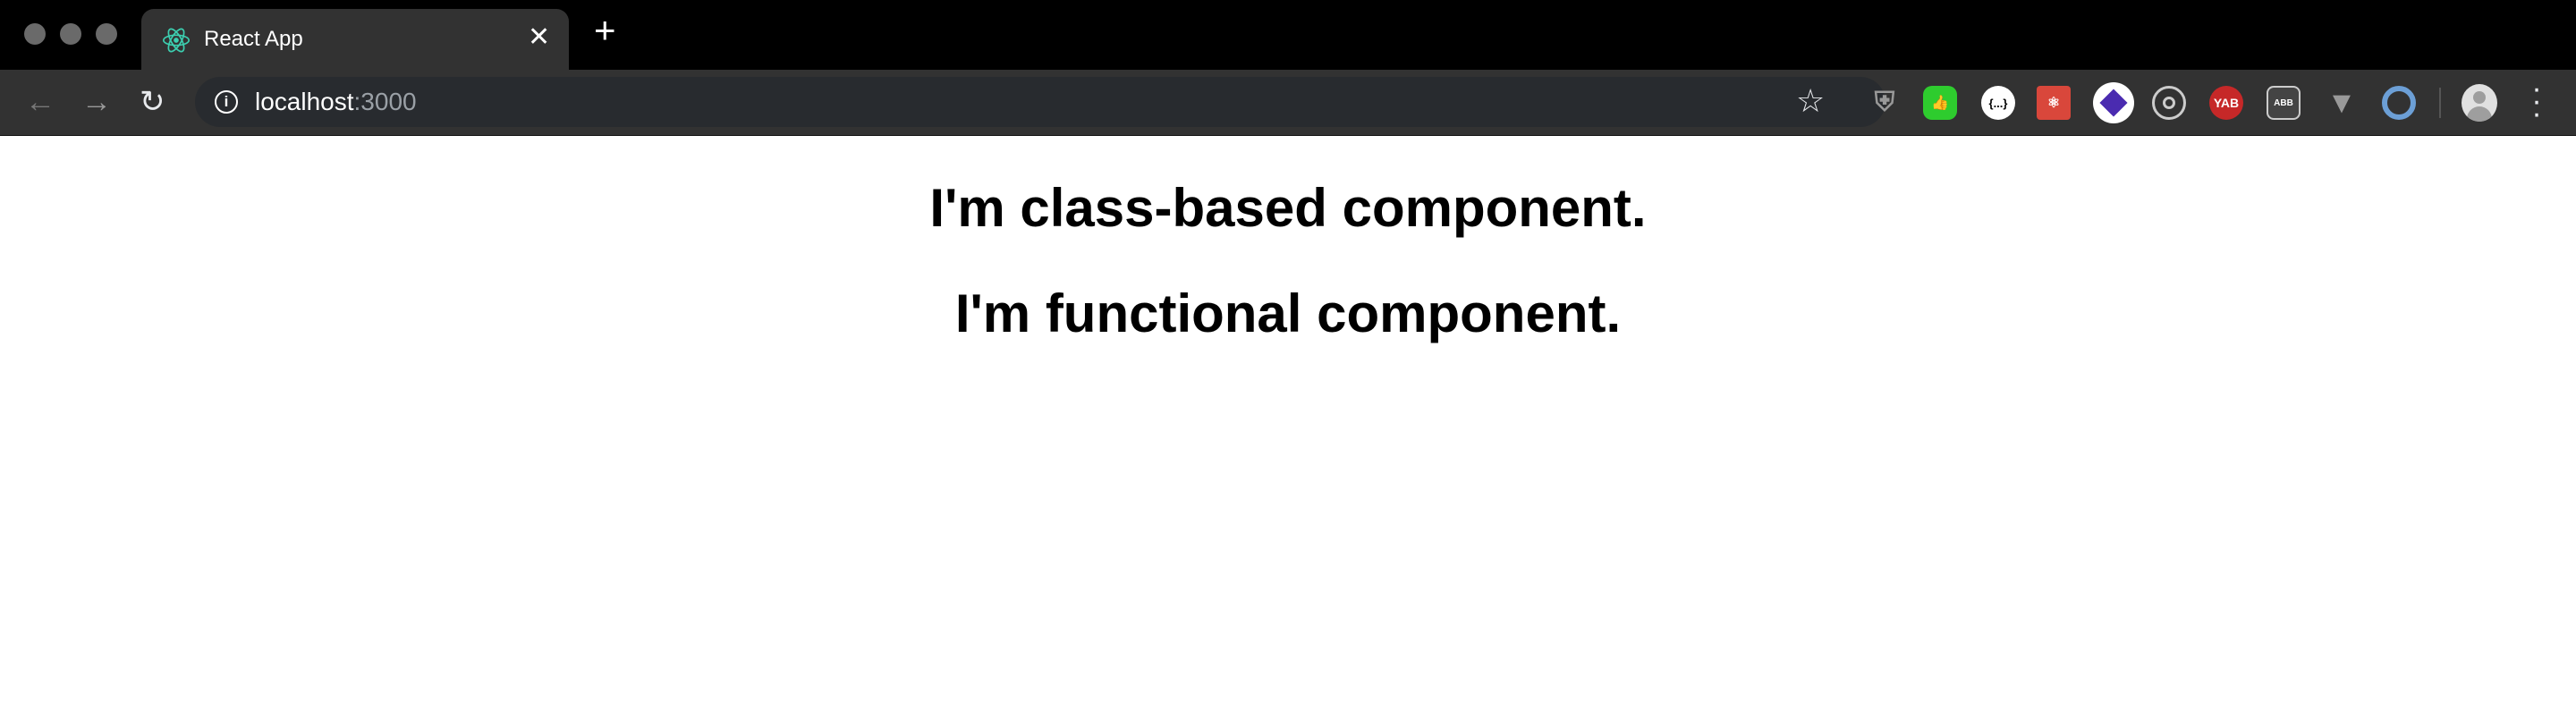 This screenshot has height=719, width=2576. I want to click on vue-devtools-icon: ▼, so click(2342, 103).